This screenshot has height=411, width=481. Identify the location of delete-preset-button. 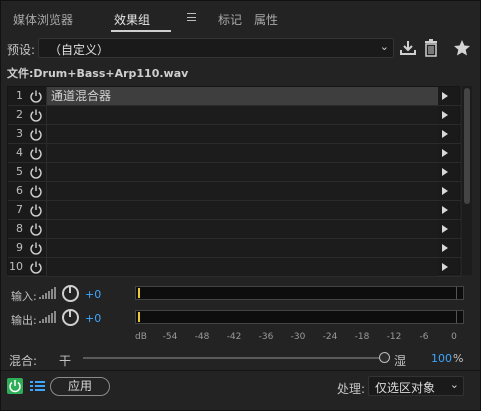
(431, 48).